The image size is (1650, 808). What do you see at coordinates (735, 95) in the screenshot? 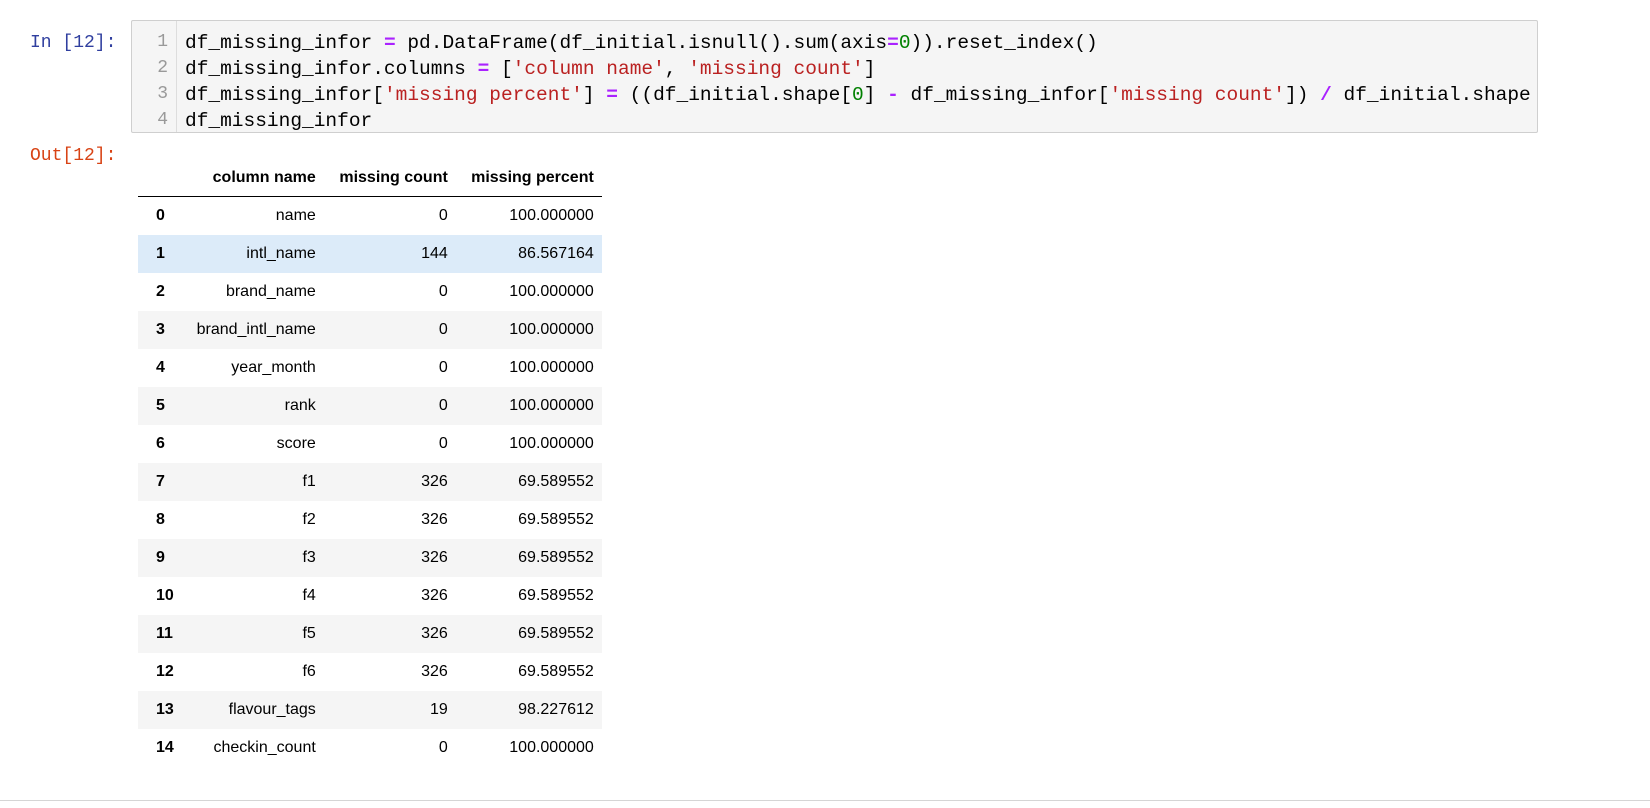
I see `code-token: ((df_initial.shape[` at bounding box center [735, 95].